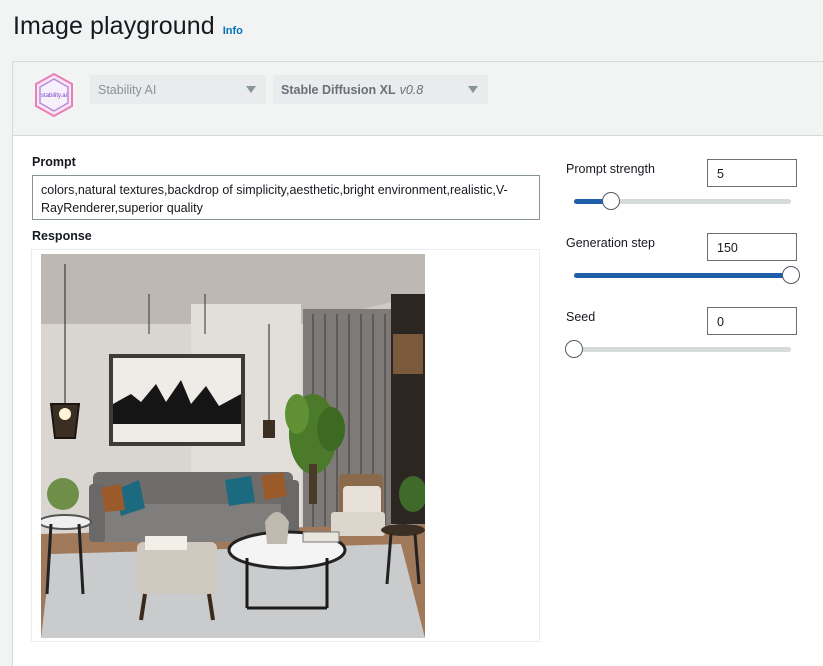 This screenshot has width=823, height=666. I want to click on generation-step-input: 150, so click(752, 247).